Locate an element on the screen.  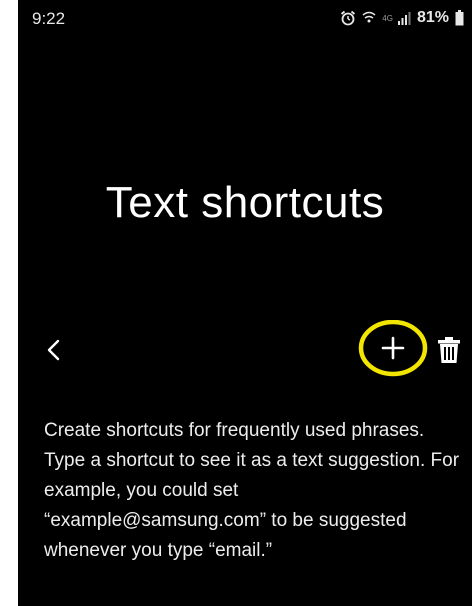
back-button is located at coordinates (54, 350).